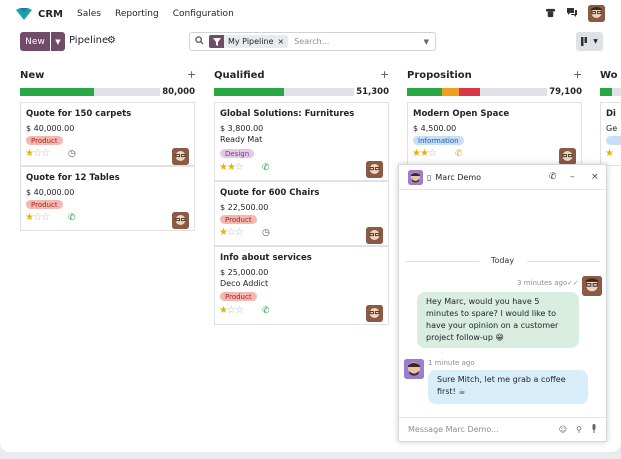  I want to click on card-company: Deco Addict, so click(244, 283).